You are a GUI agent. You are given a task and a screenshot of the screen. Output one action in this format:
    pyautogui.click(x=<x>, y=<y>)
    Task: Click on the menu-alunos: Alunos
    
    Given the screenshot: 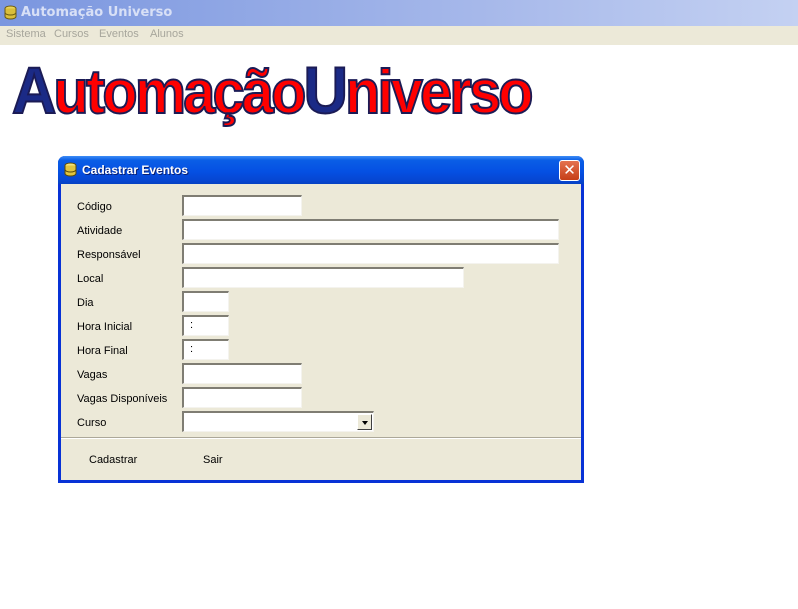 What is the action you would take?
    pyautogui.click(x=167, y=34)
    